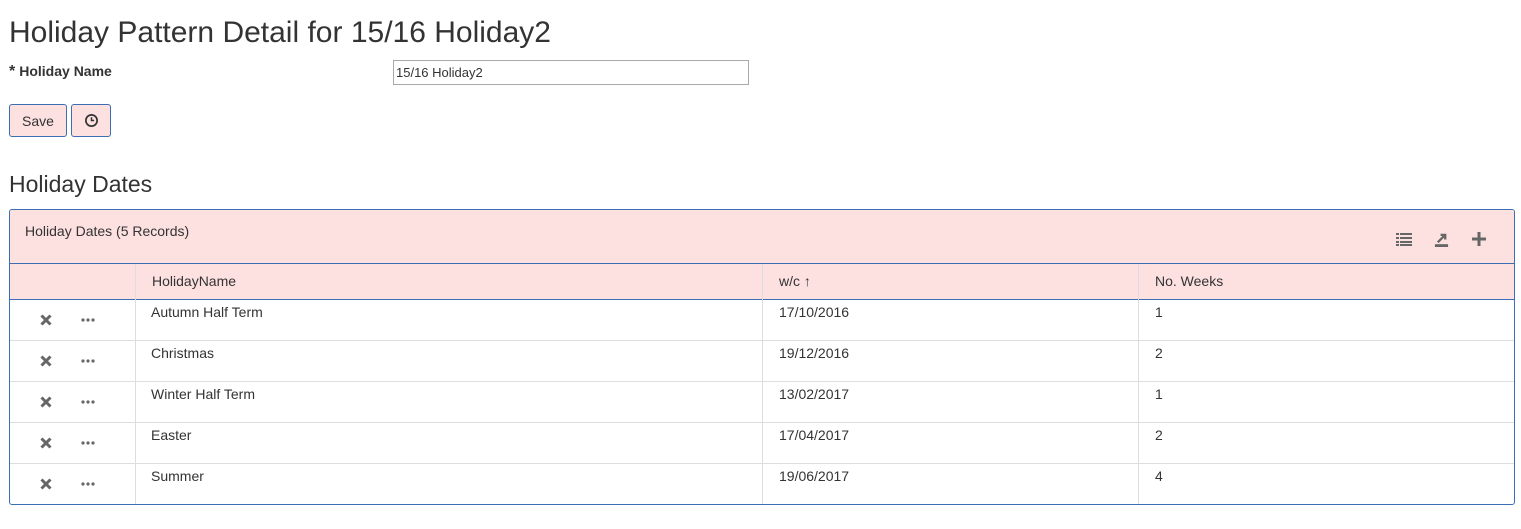 The image size is (1521, 529). I want to click on table-row: Summer 19/06/2017 4, so click(762, 483).